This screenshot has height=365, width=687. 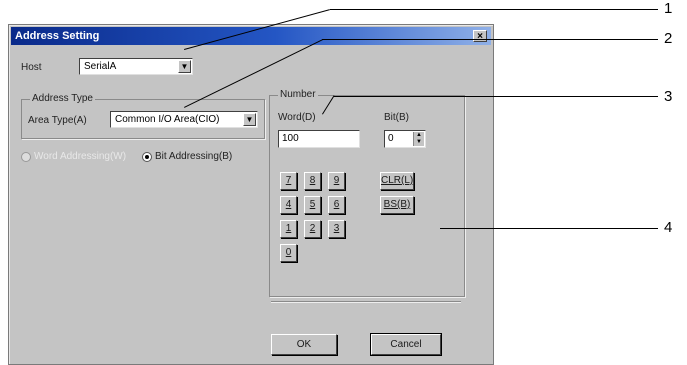 I want to click on host-select: SerialA ▼, so click(x=136, y=66).